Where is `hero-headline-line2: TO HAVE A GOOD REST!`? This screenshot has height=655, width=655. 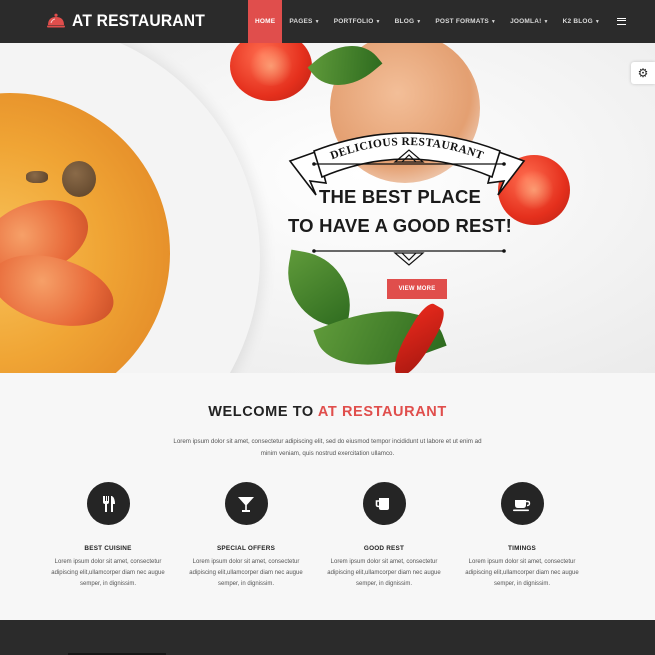
hero-headline-line2: TO HAVE A GOOD REST! is located at coordinates (400, 225).